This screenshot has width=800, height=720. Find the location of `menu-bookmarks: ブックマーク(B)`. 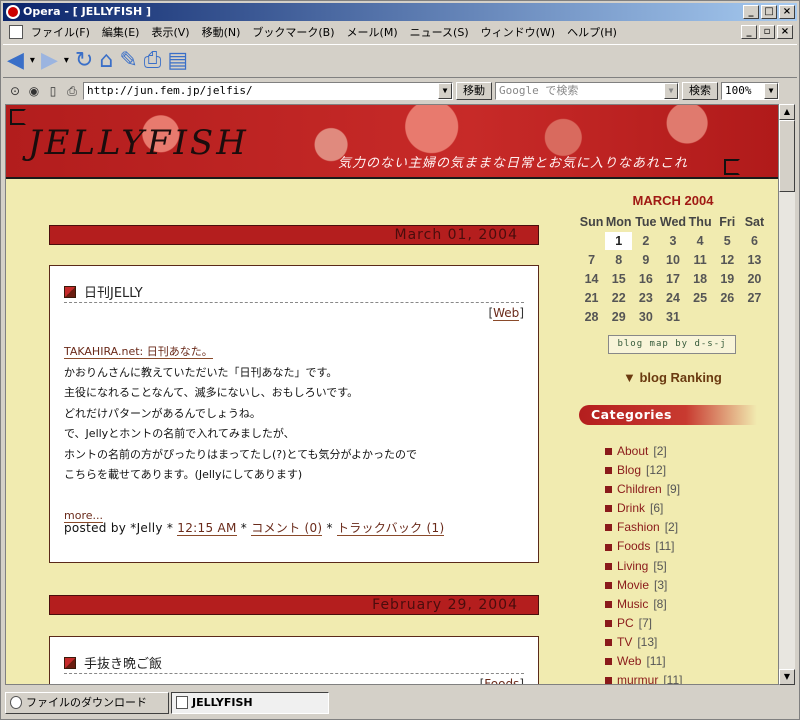

menu-bookmarks: ブックマーク(B) is located at coordinates (293, 32).